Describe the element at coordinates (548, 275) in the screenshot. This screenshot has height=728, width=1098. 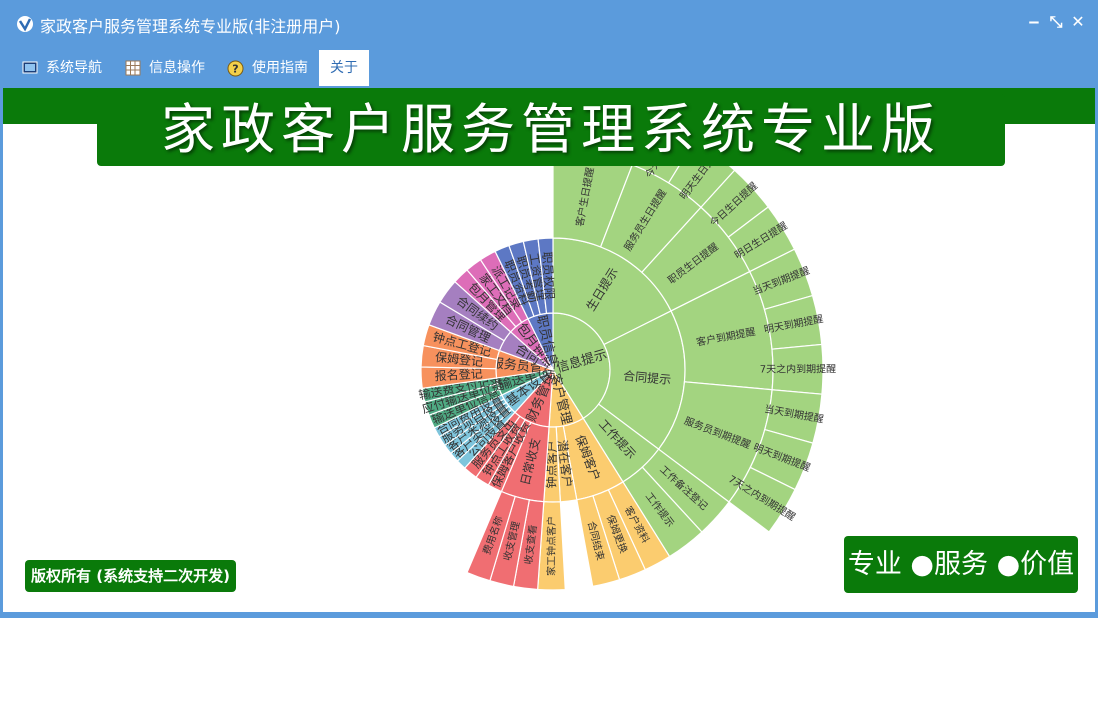
I see `sunburst-label: 职员权限` at that location.